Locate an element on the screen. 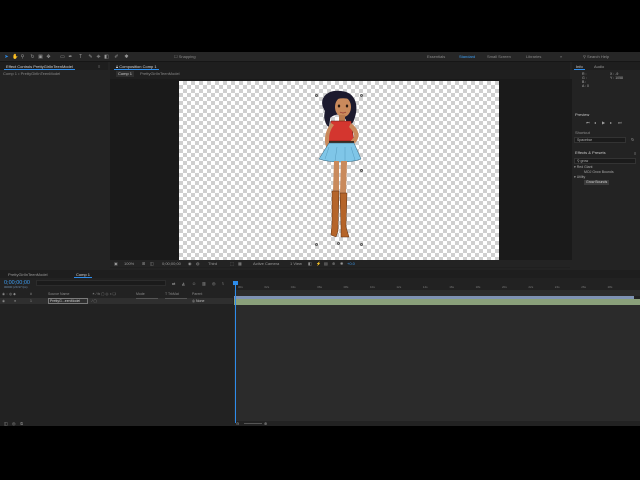  selection-tool-icon: ➤ is located at coordinates (6, 57).